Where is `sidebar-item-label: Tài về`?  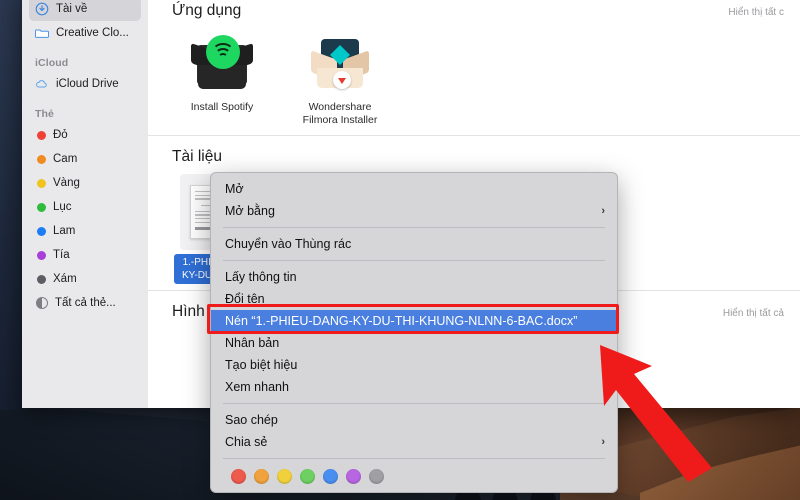
sidebar-item-label: Tài về is located at coordinates (72, 9).